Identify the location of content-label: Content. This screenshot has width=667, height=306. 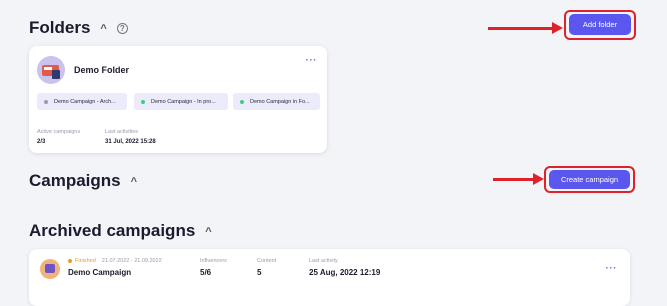
(267, 261).